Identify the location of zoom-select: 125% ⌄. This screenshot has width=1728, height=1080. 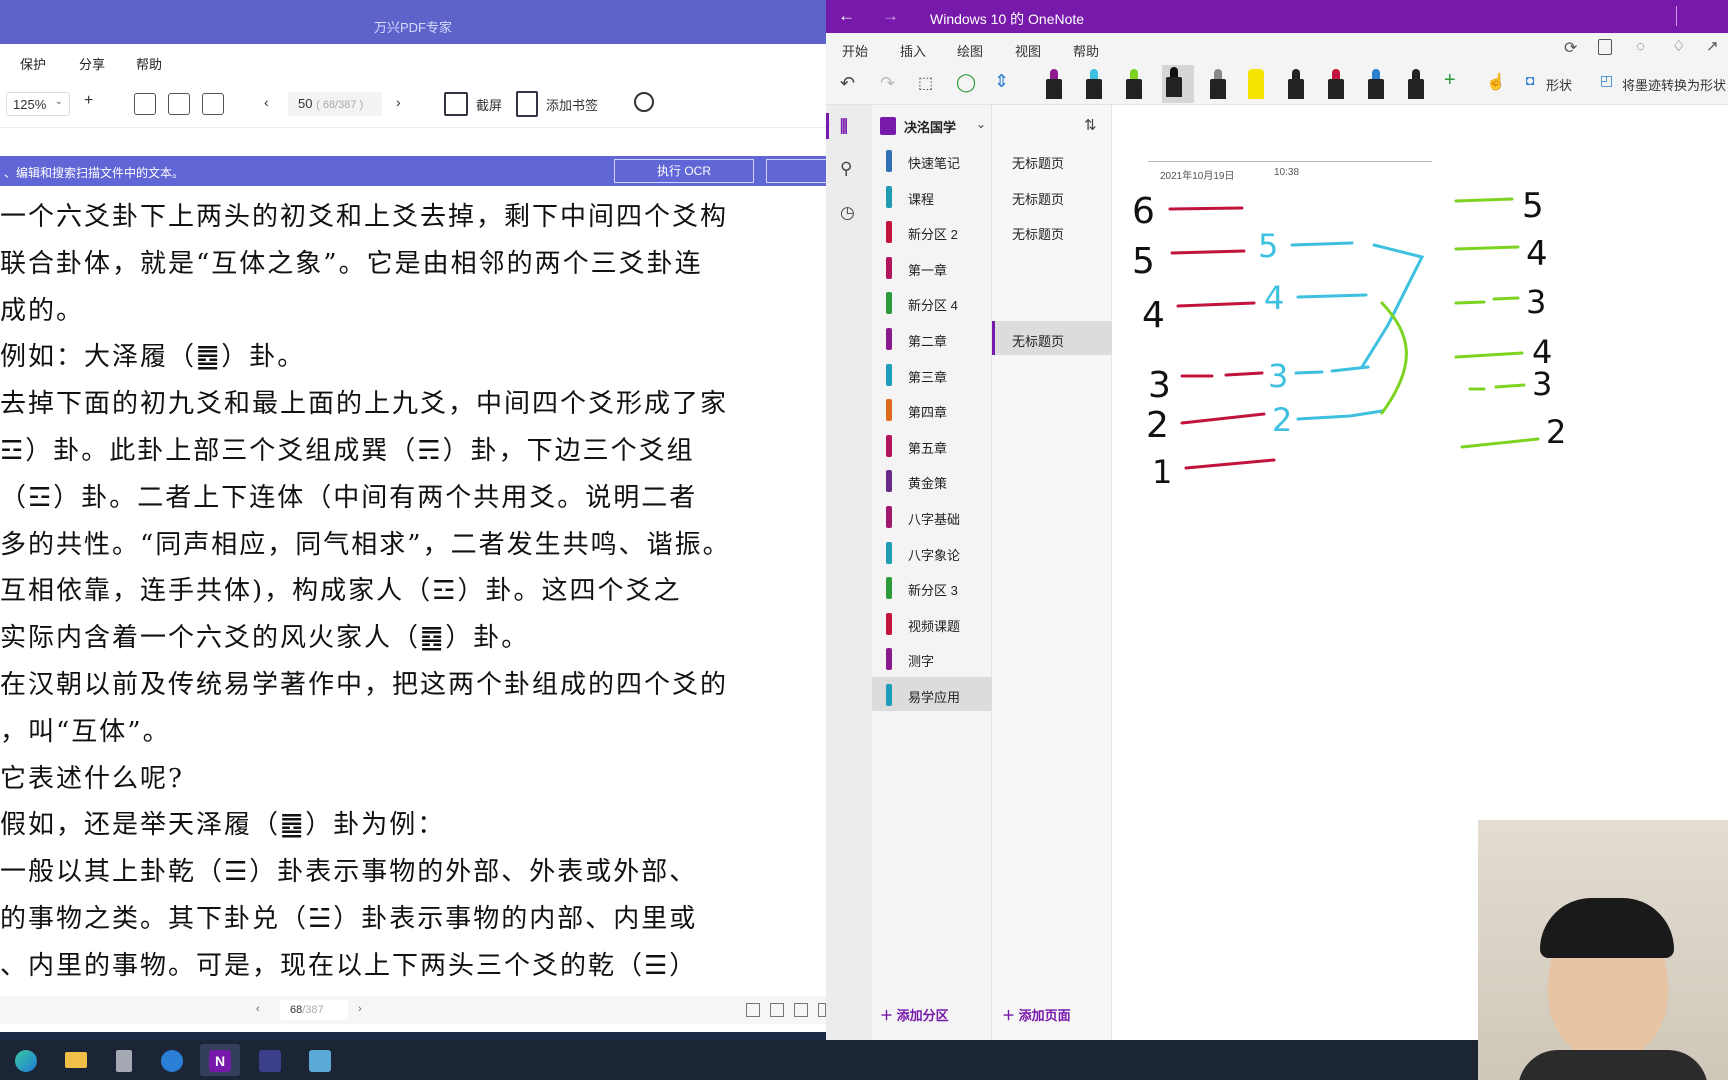
(38, 104).